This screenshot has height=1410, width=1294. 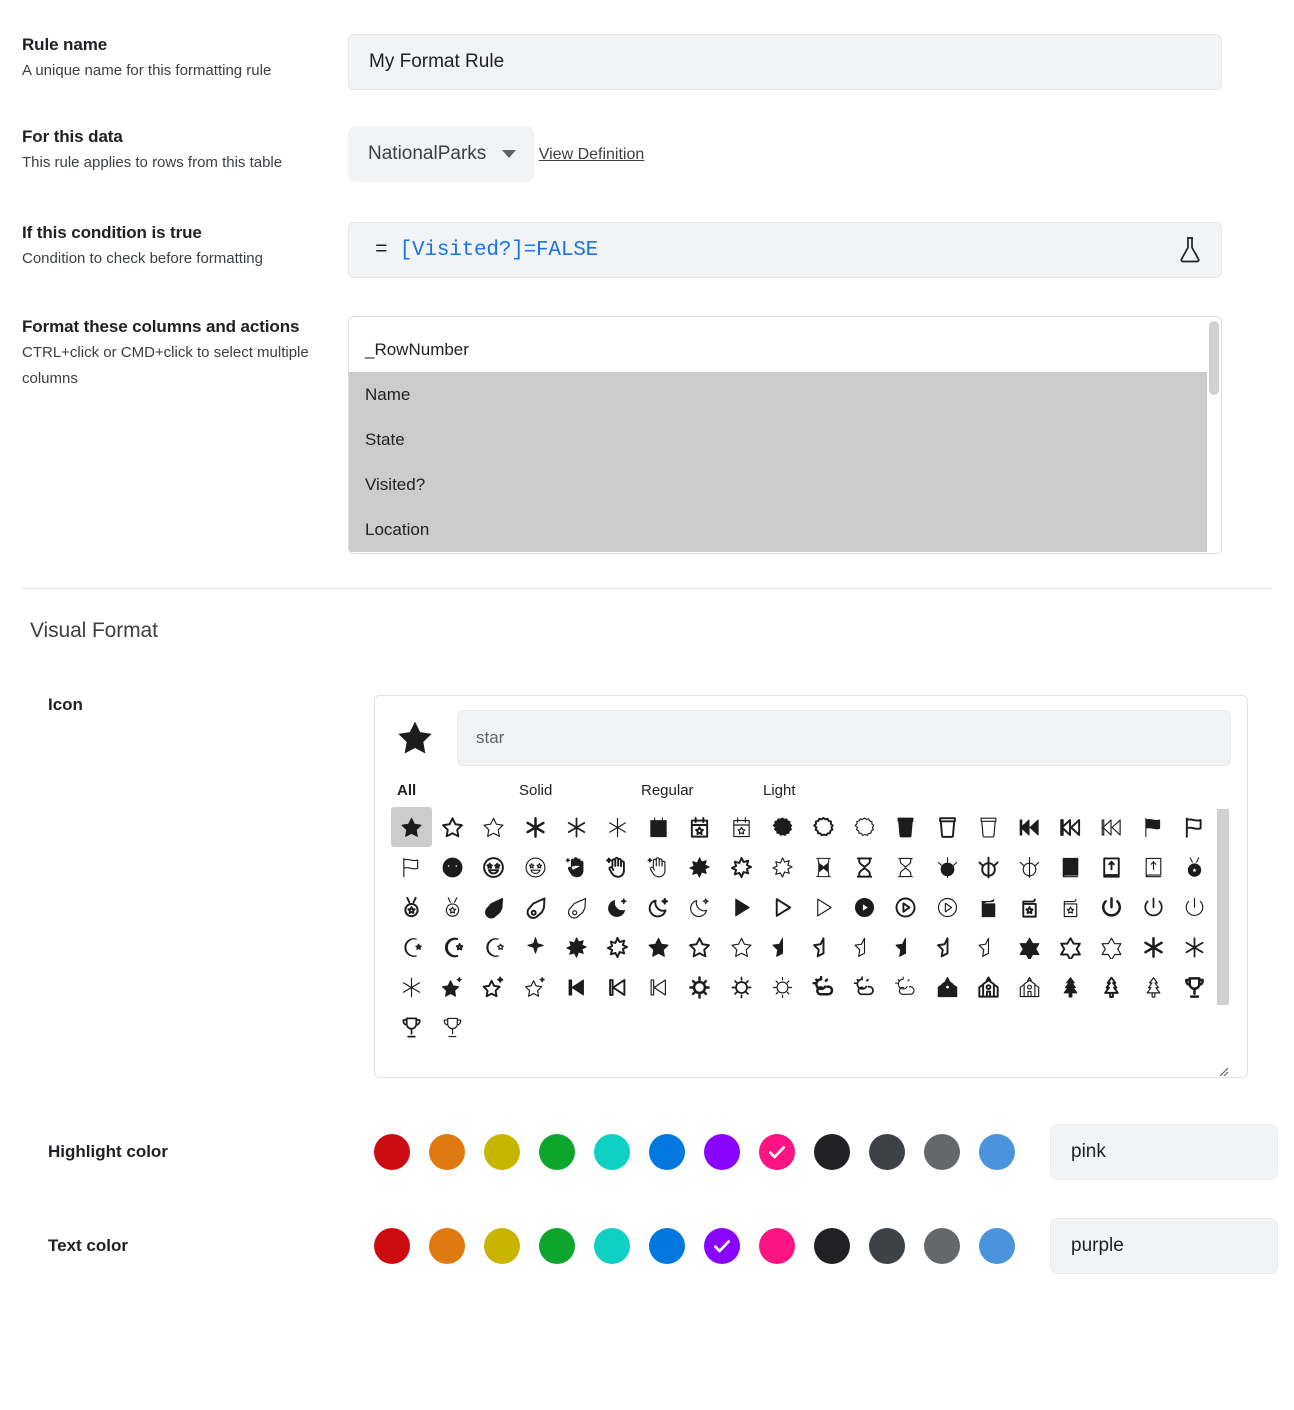 What do you see at coordinates (942, 1152) in the screenshot?
I see `highlight-color-swatch-gray` at bounding box center [942, 1152].